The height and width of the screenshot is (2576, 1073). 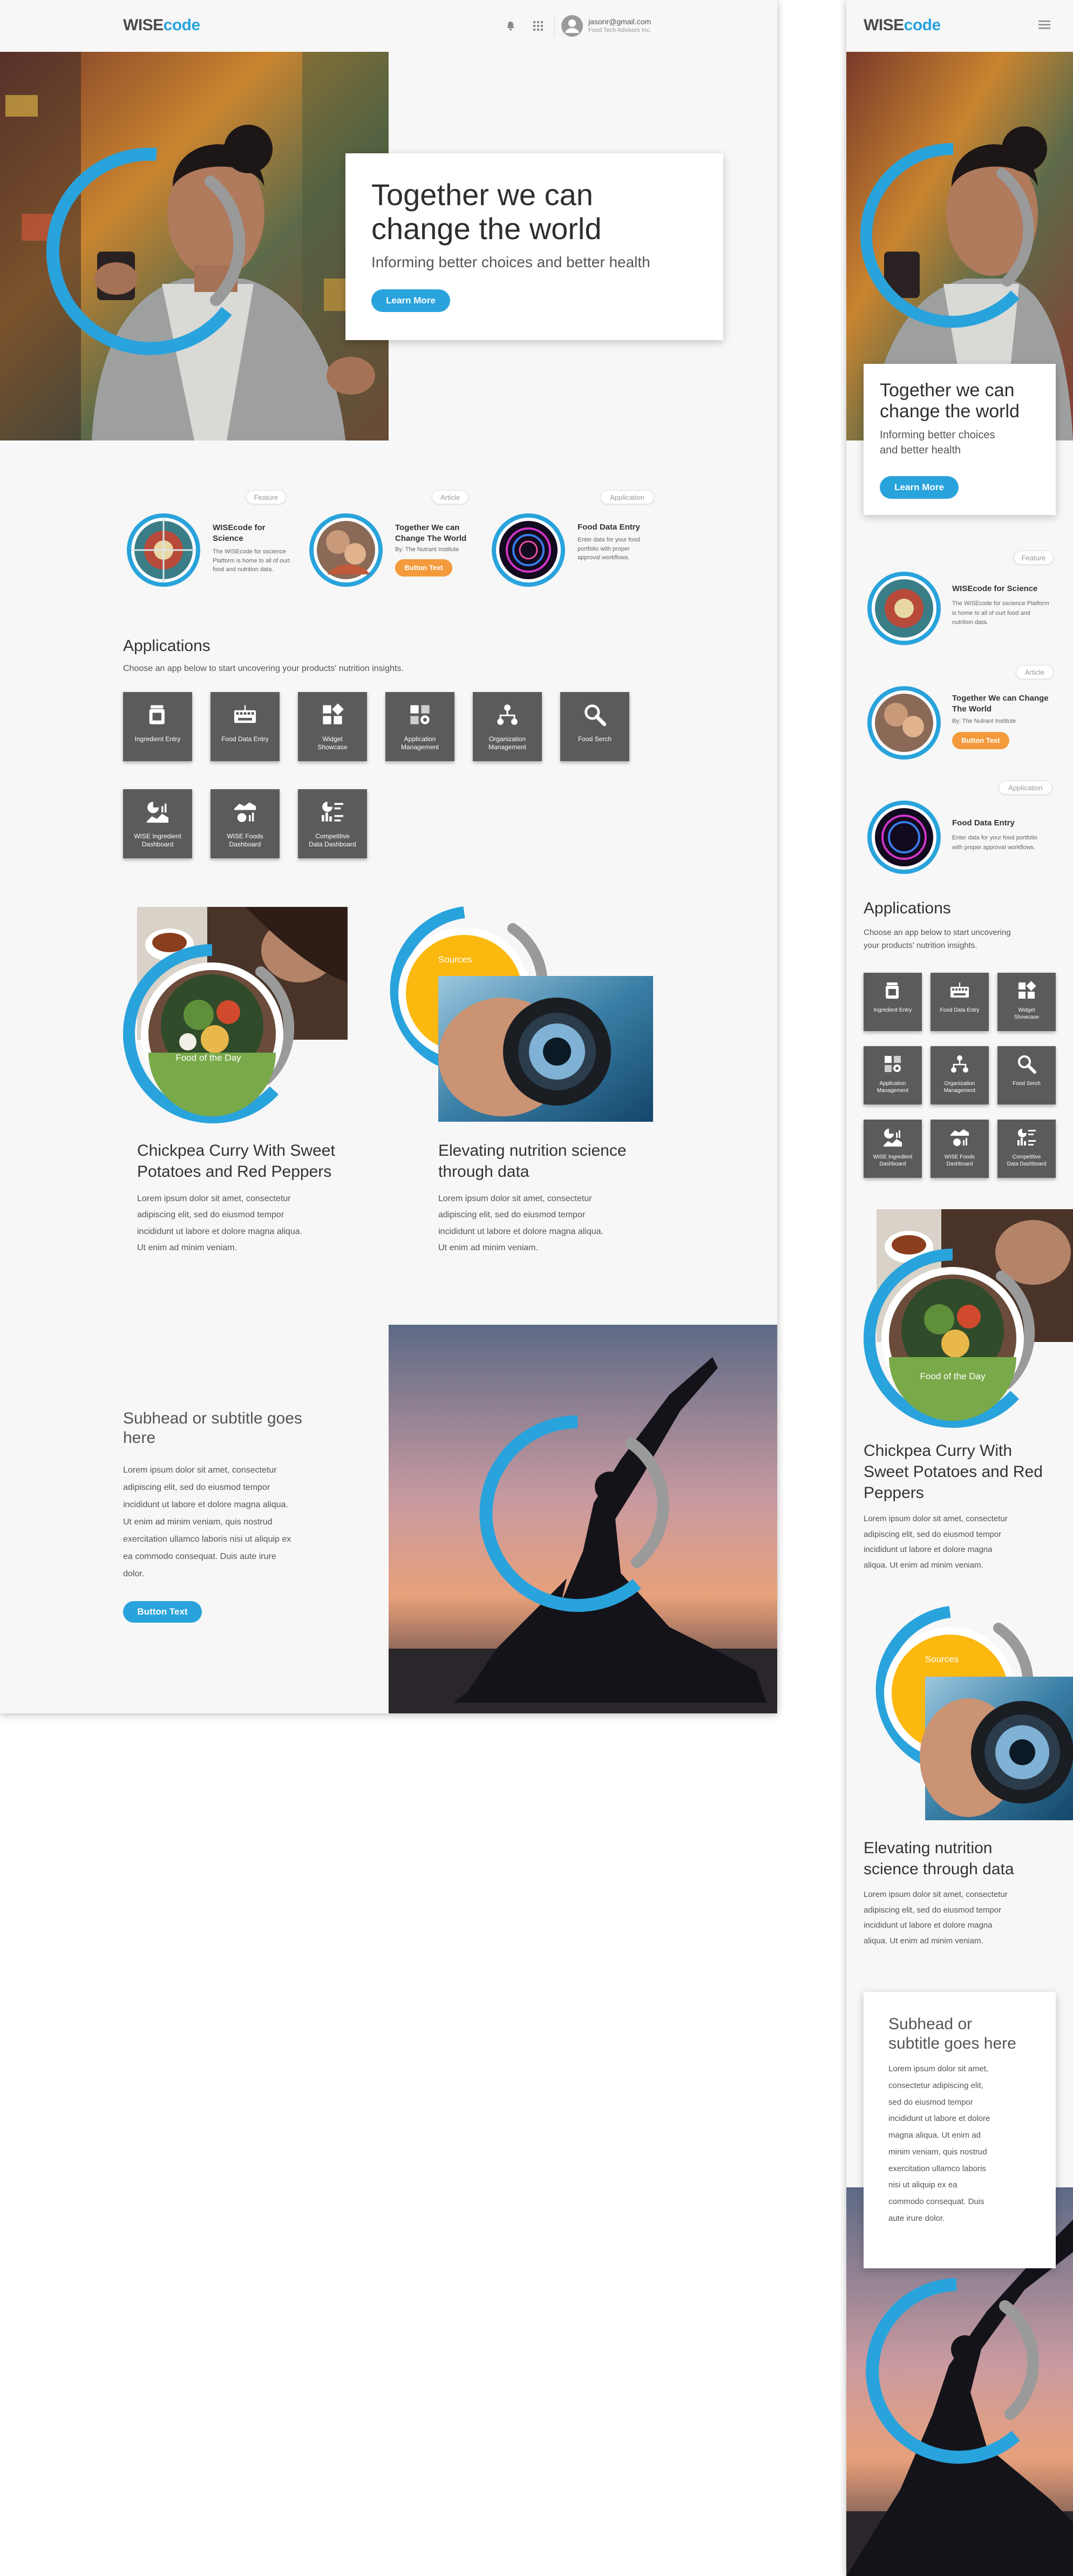 I want to click on mobile-article-title: Together We can Change The World, so click(x=1000, y=704).